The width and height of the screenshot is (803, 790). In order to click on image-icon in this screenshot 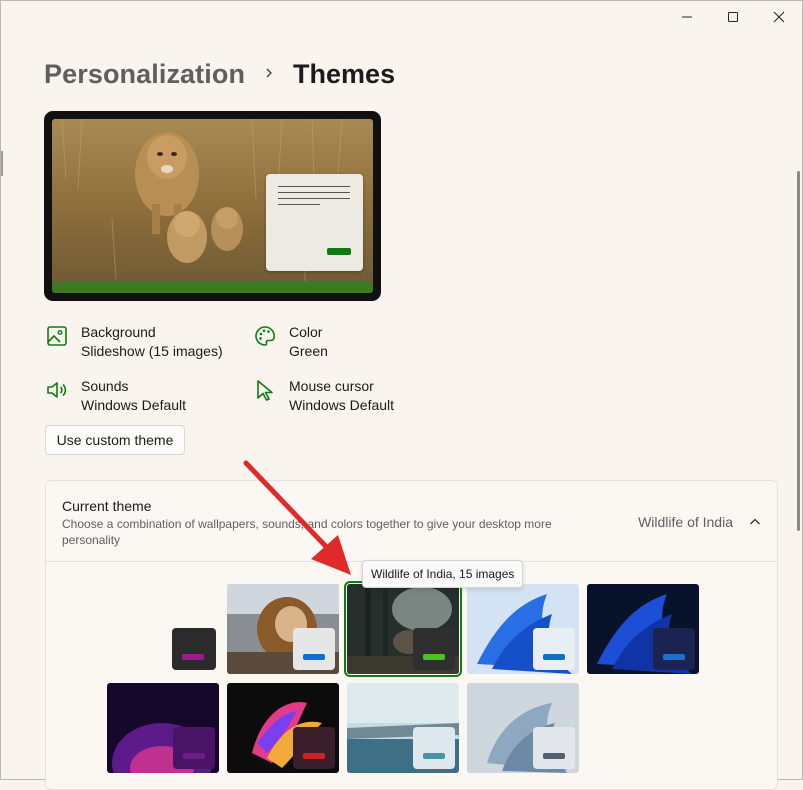, I will do `click(57, 336)`.